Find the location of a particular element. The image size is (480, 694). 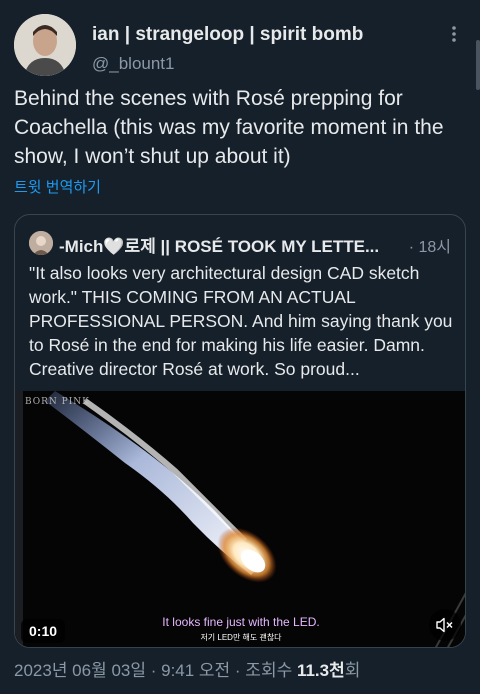

video-duration-badge: 0:10 is located at coordinates (43, 631).